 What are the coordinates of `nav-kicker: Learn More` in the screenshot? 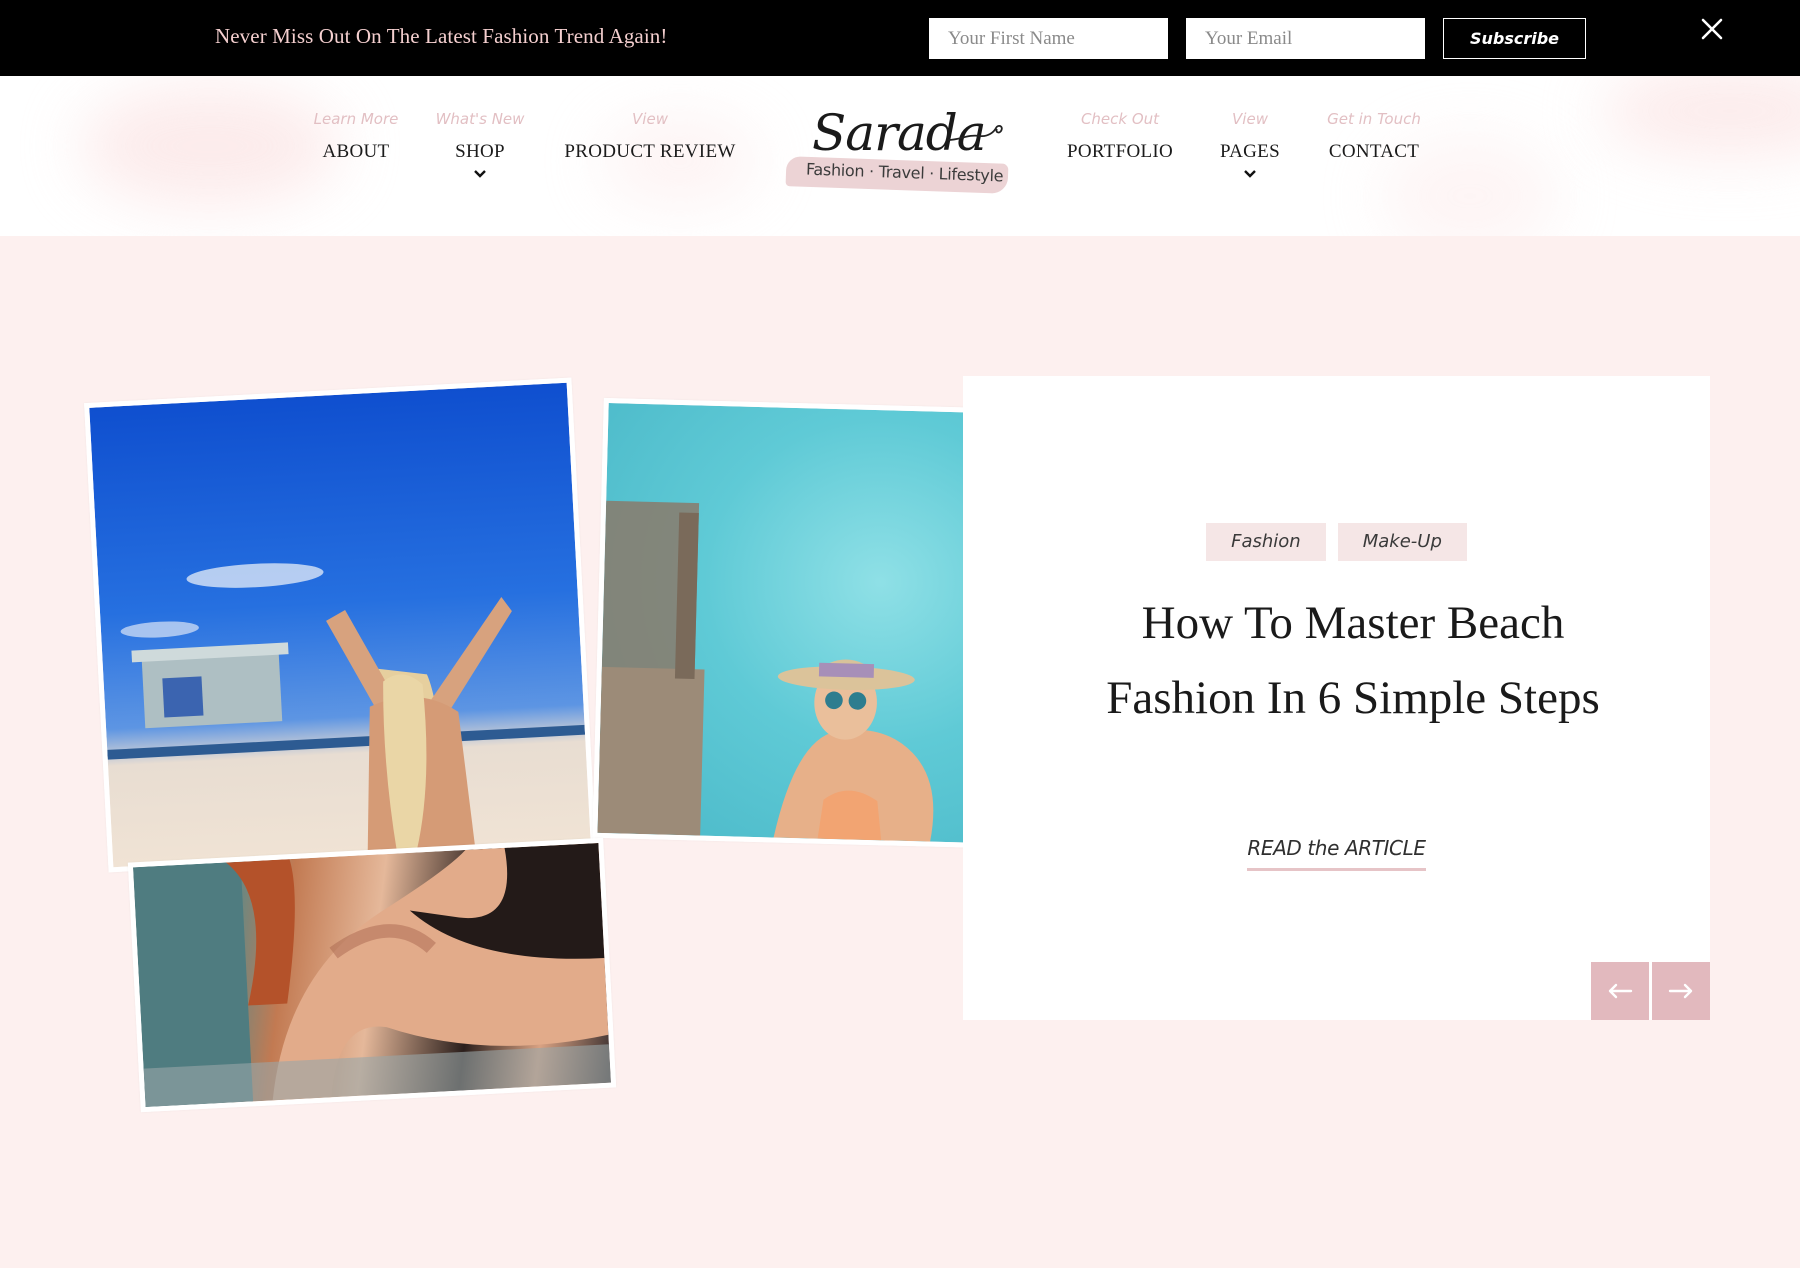 It's located at (356, 119).